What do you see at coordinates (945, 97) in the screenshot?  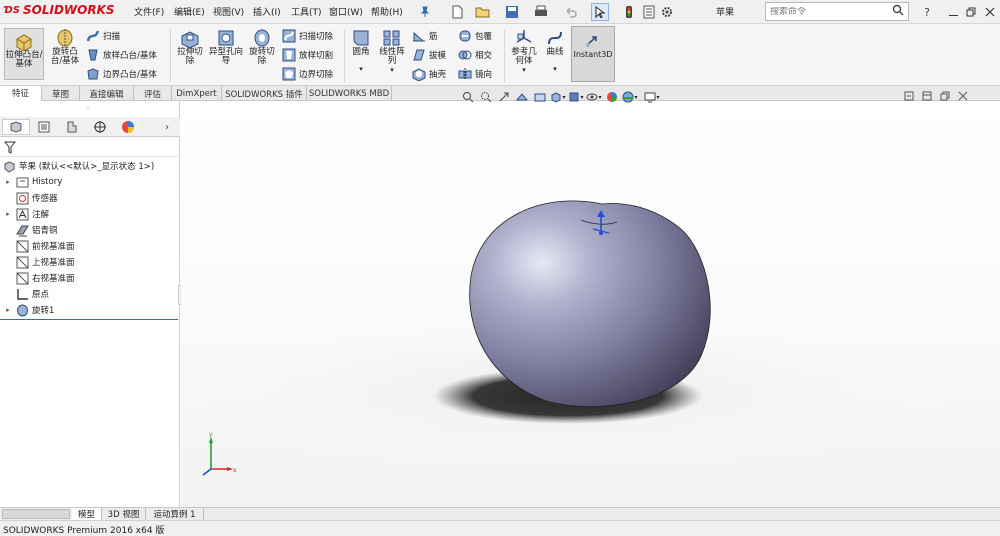 I see `viewport-restore-icon` at bounding box center [945, 97].